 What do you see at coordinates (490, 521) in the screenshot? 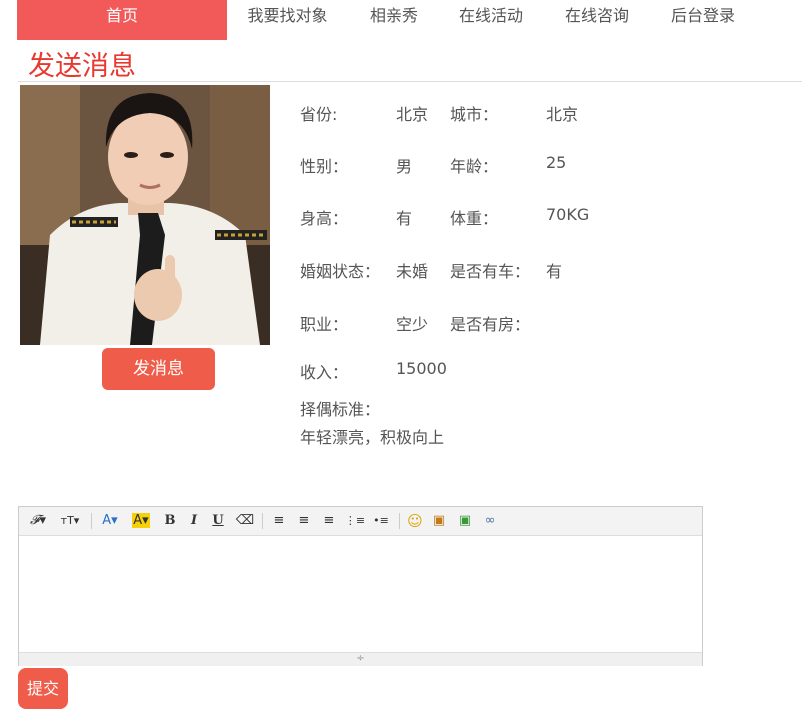
I see `link-icon: ∞` at bounding box center [490, 521].